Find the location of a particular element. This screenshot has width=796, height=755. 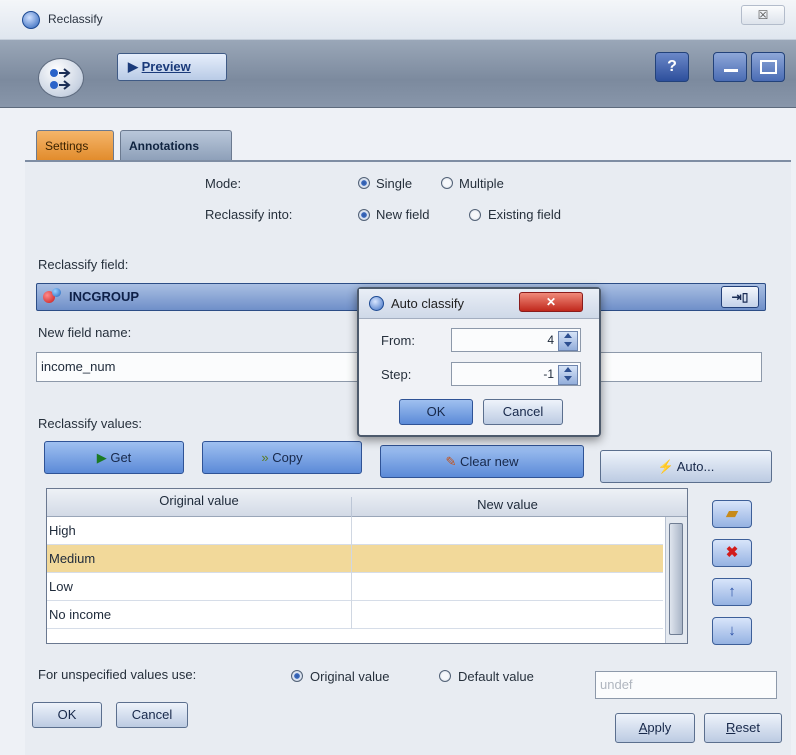

double-arrow-icon: » is located at coordinates (265, 457).